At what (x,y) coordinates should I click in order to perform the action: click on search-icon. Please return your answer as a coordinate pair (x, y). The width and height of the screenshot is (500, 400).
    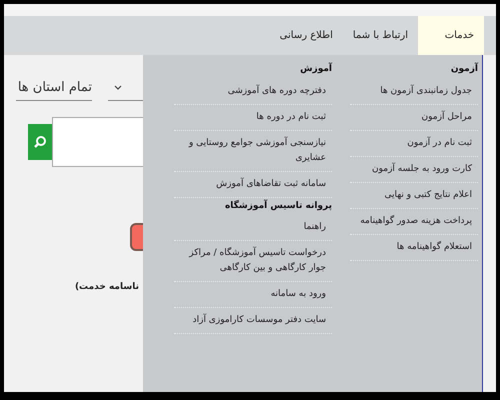
    Looking at the image, I should click on (40, 142).